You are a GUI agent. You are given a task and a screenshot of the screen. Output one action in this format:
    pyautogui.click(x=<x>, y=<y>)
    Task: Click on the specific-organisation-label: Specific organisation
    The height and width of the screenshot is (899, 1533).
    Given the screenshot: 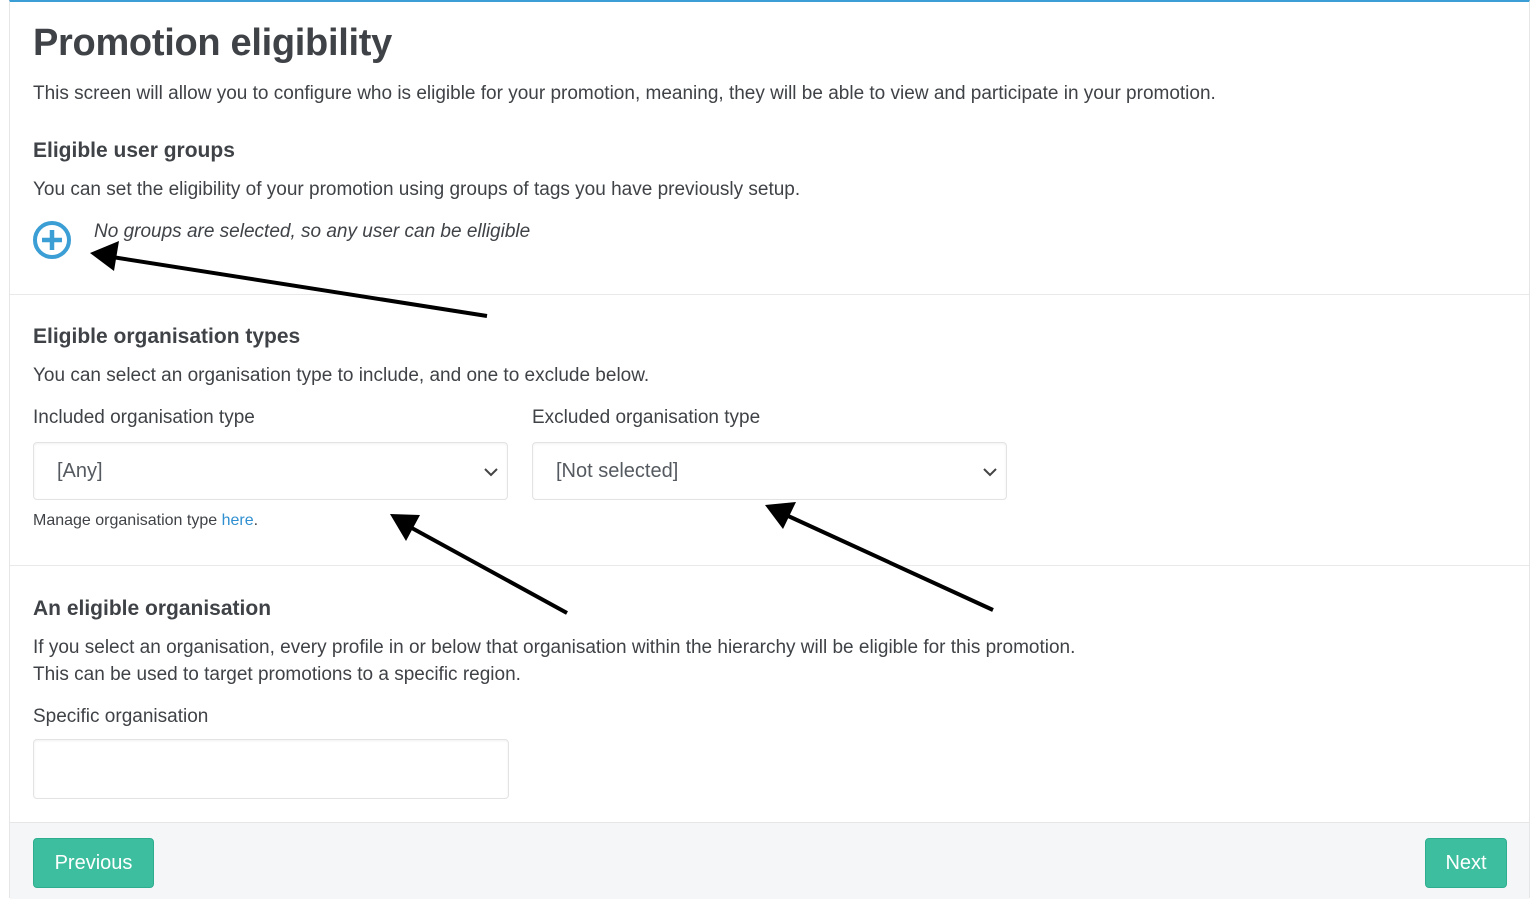 What is the action you would take?
    pyautogui.click(x=121, y=716)
    